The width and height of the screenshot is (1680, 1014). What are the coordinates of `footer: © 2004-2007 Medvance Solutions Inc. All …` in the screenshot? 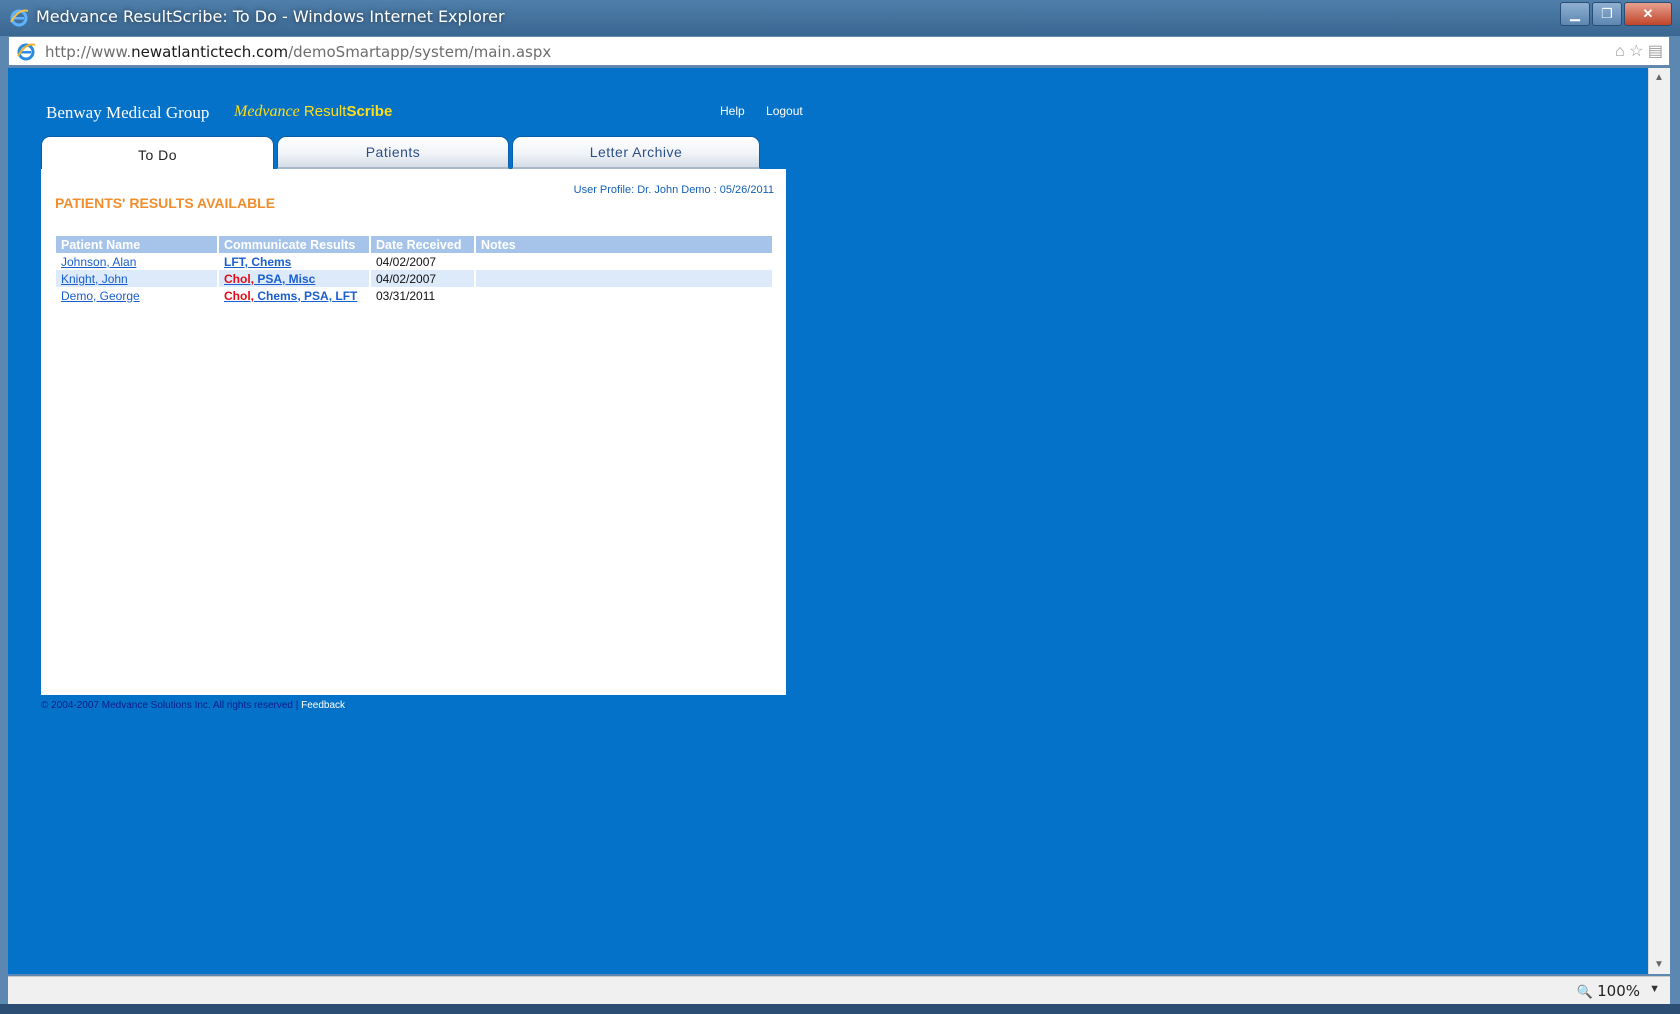 It's located at (193, 705).